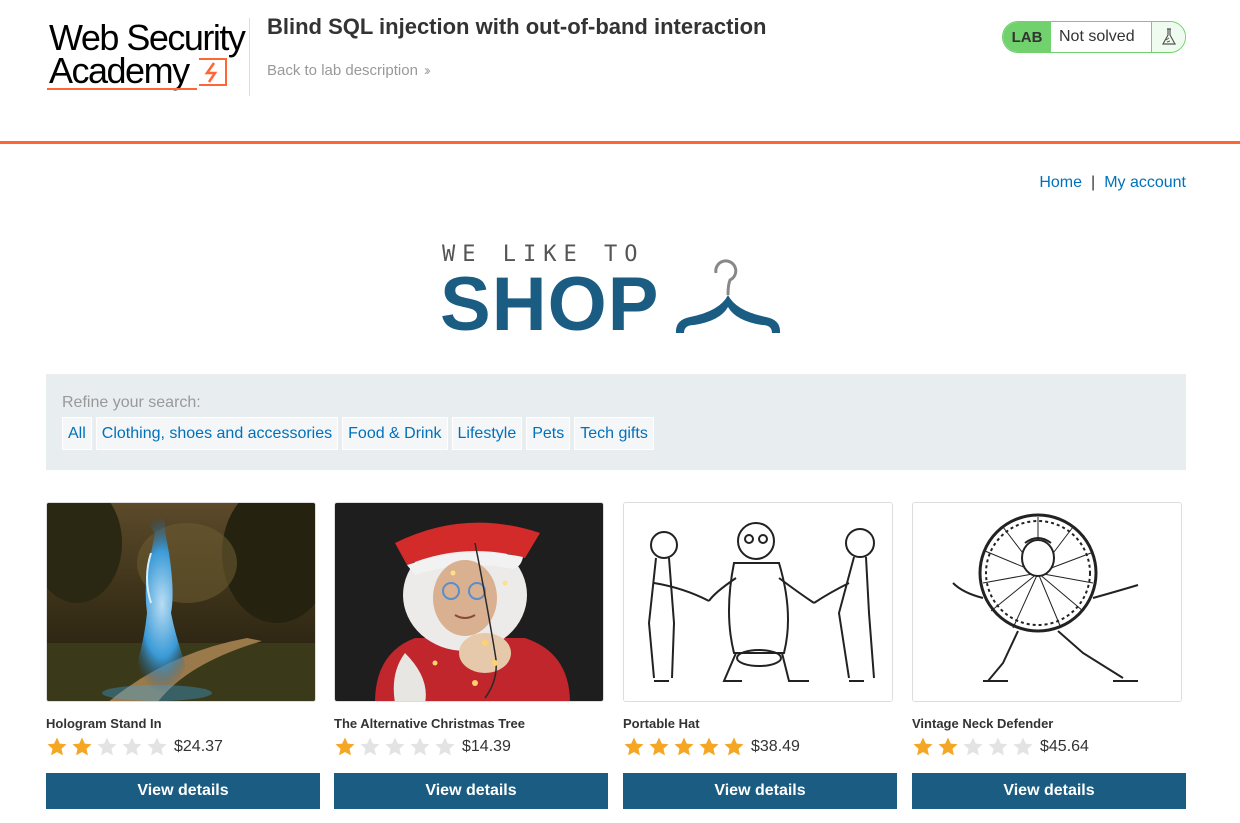  I want to click on back-to-lab-description-link: Back to lab description ››, so click(349, 70).